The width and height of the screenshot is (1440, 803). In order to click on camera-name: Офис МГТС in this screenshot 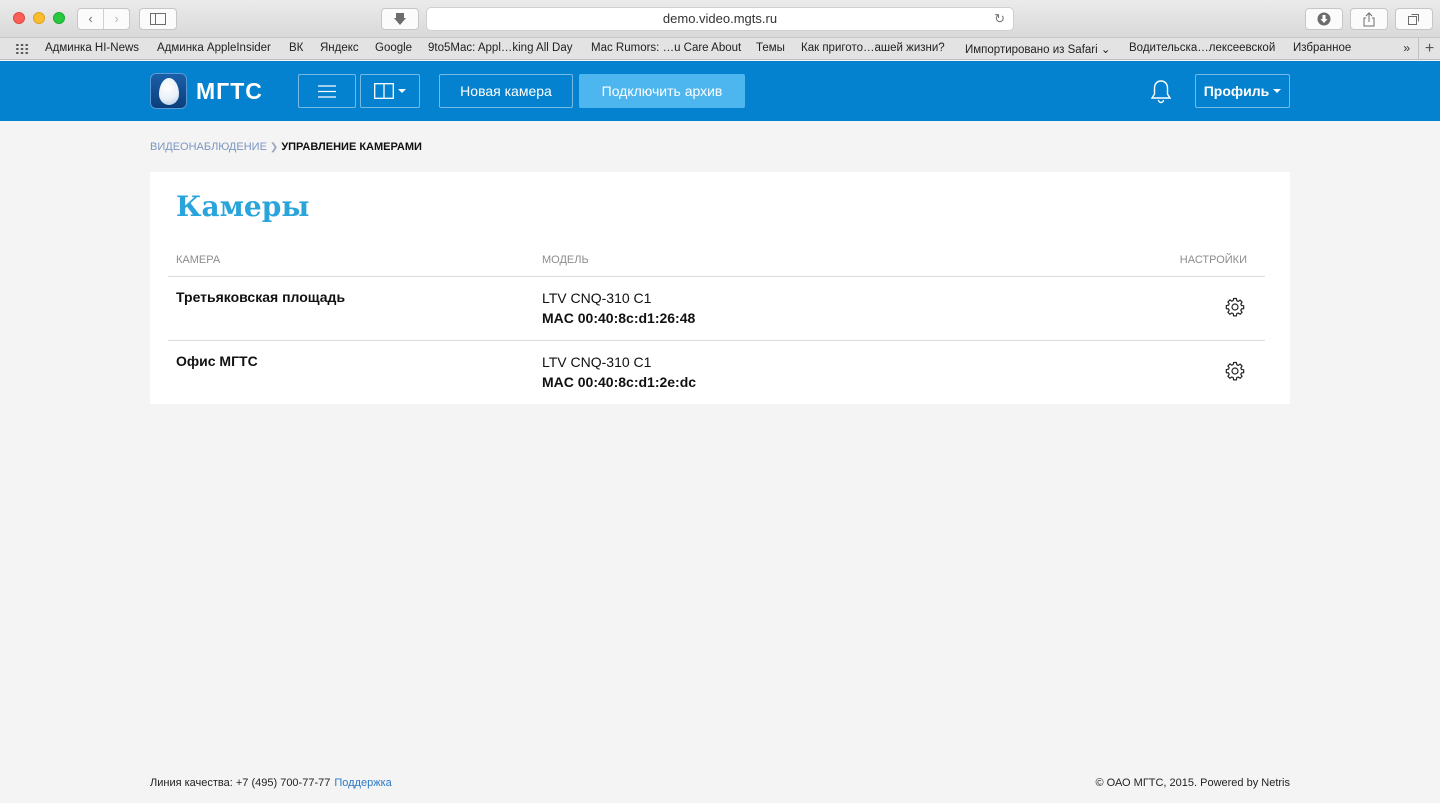, I will do `click(217, 361)`.